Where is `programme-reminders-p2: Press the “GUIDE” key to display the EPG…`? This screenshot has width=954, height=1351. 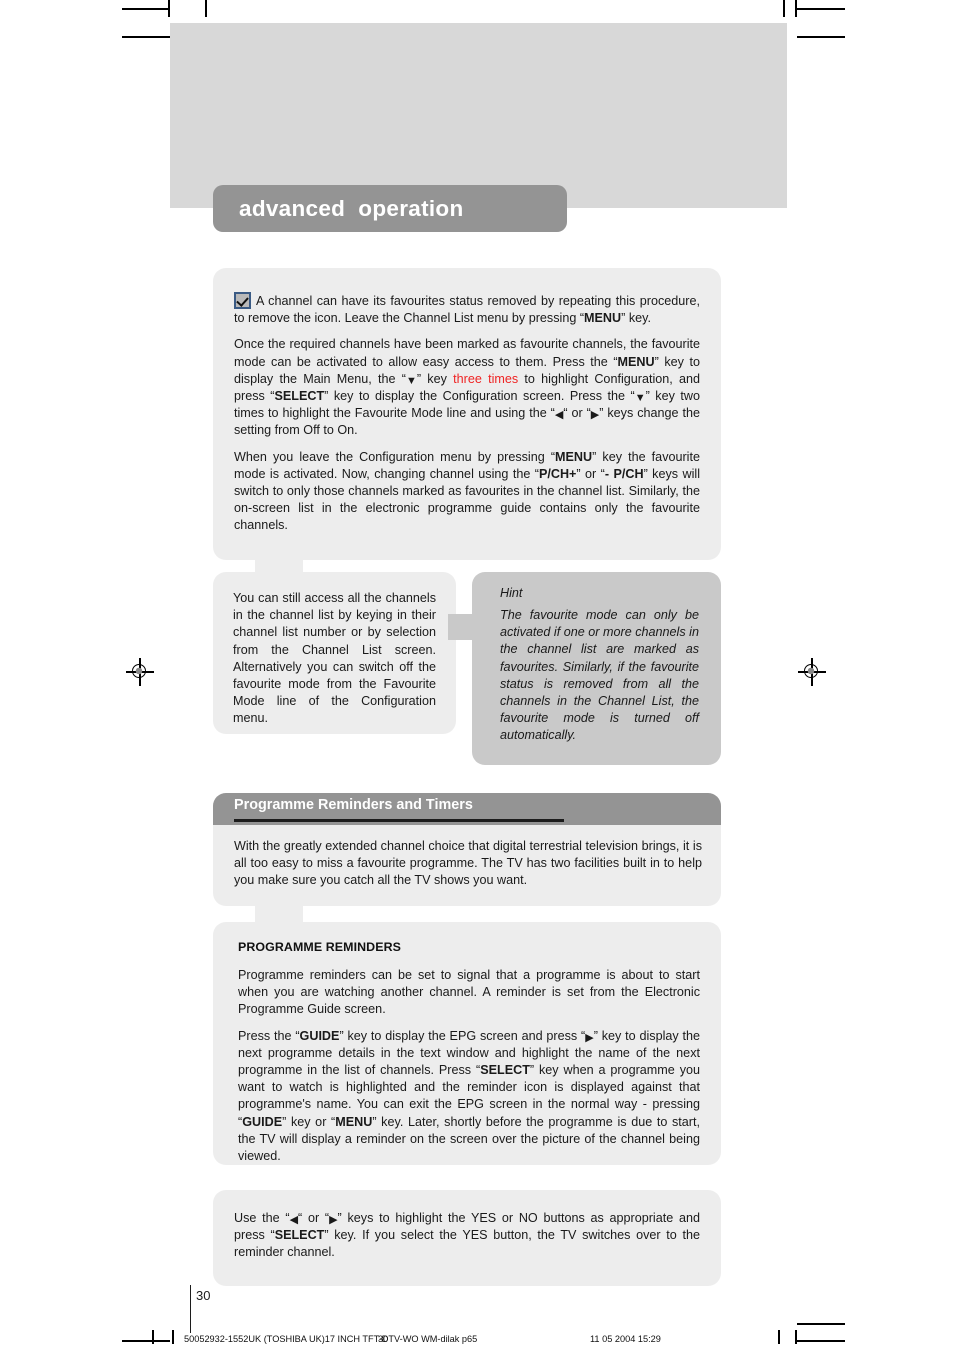 programme-reminders-p2: Press the “GUIDE” key to display the EPG… is located at coordinates (469, 1096).